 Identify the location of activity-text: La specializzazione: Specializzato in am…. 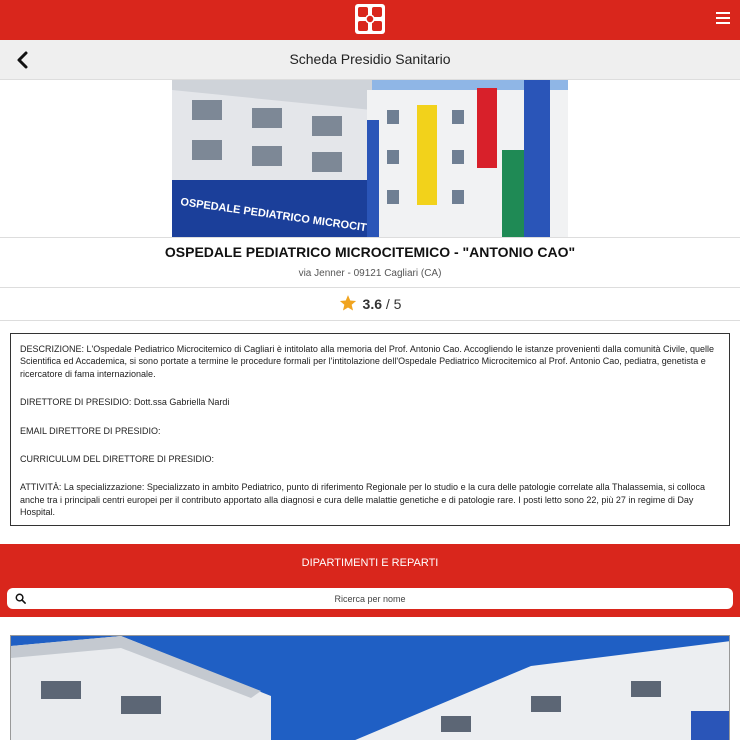
(363, 500).